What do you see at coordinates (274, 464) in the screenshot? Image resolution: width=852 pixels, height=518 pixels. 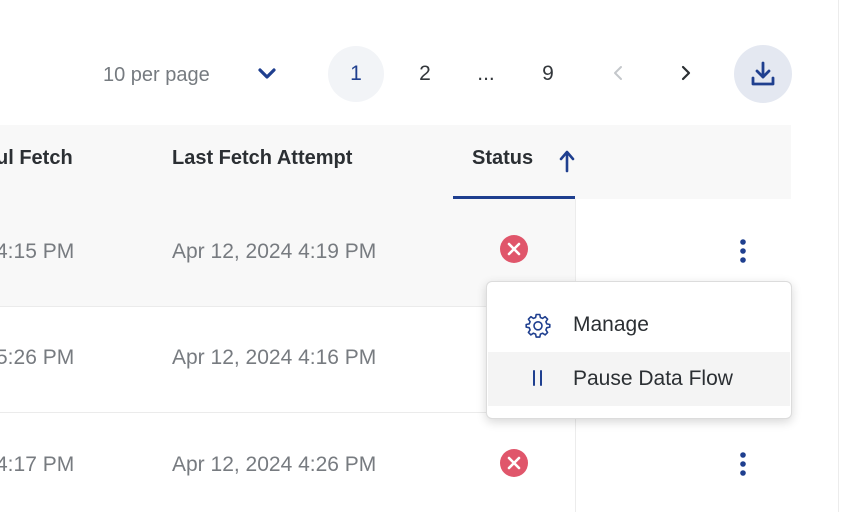 I see `cell-last-fetch-attempt: Apr 12, 2024 4:26 PM` at bounding box center [274, 464].